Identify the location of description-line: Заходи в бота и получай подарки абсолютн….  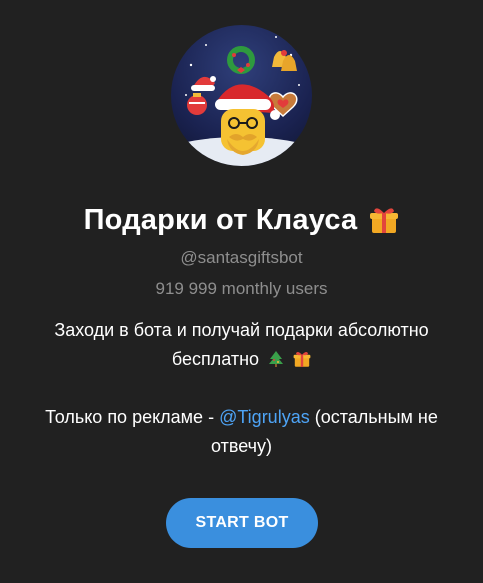
(241, 330).